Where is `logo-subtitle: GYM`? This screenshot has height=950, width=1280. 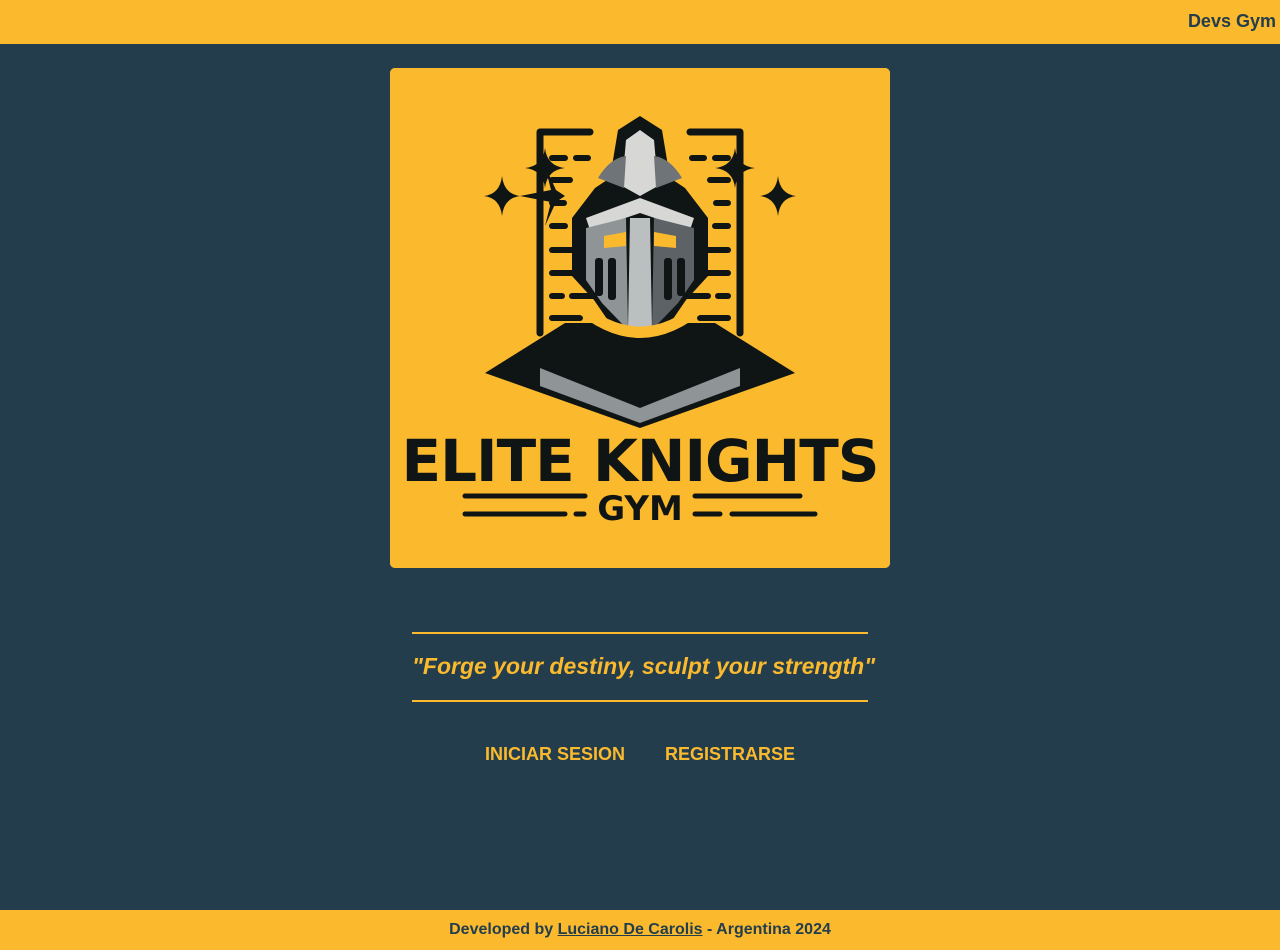 logo-subtitle: GYM is located at coordinates (640, 509).